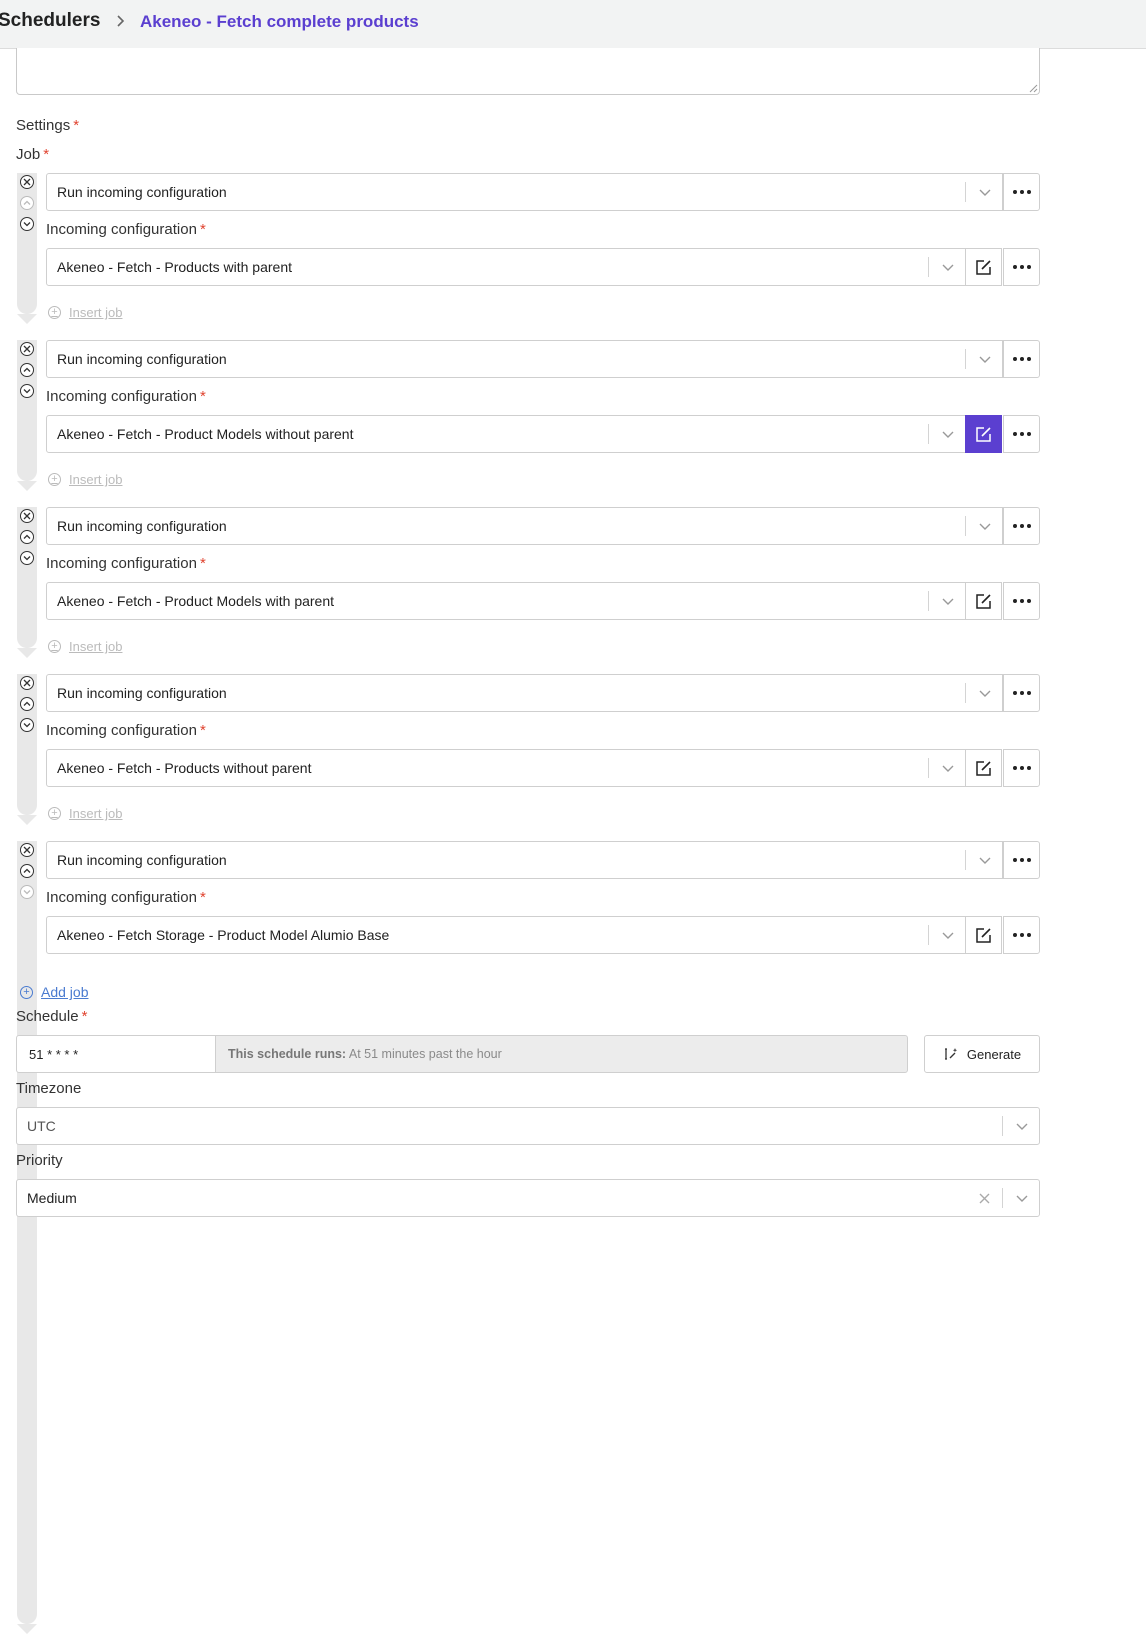  Describe the element at coordinates (39, 1160) in the screenshot. I see `priority-label: Priority` at that location.